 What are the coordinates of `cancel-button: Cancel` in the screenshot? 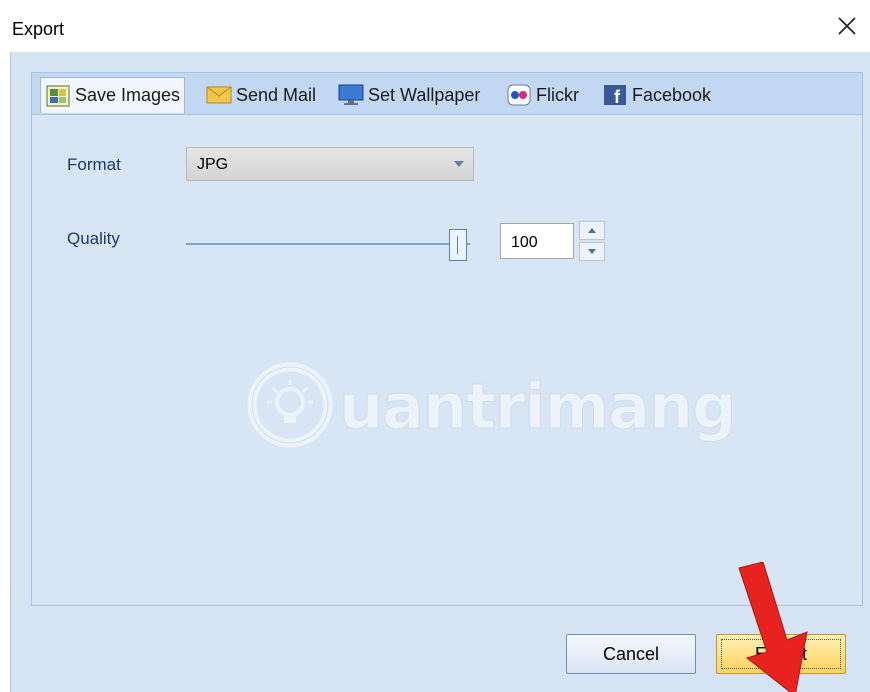 It's located at (631, 654).